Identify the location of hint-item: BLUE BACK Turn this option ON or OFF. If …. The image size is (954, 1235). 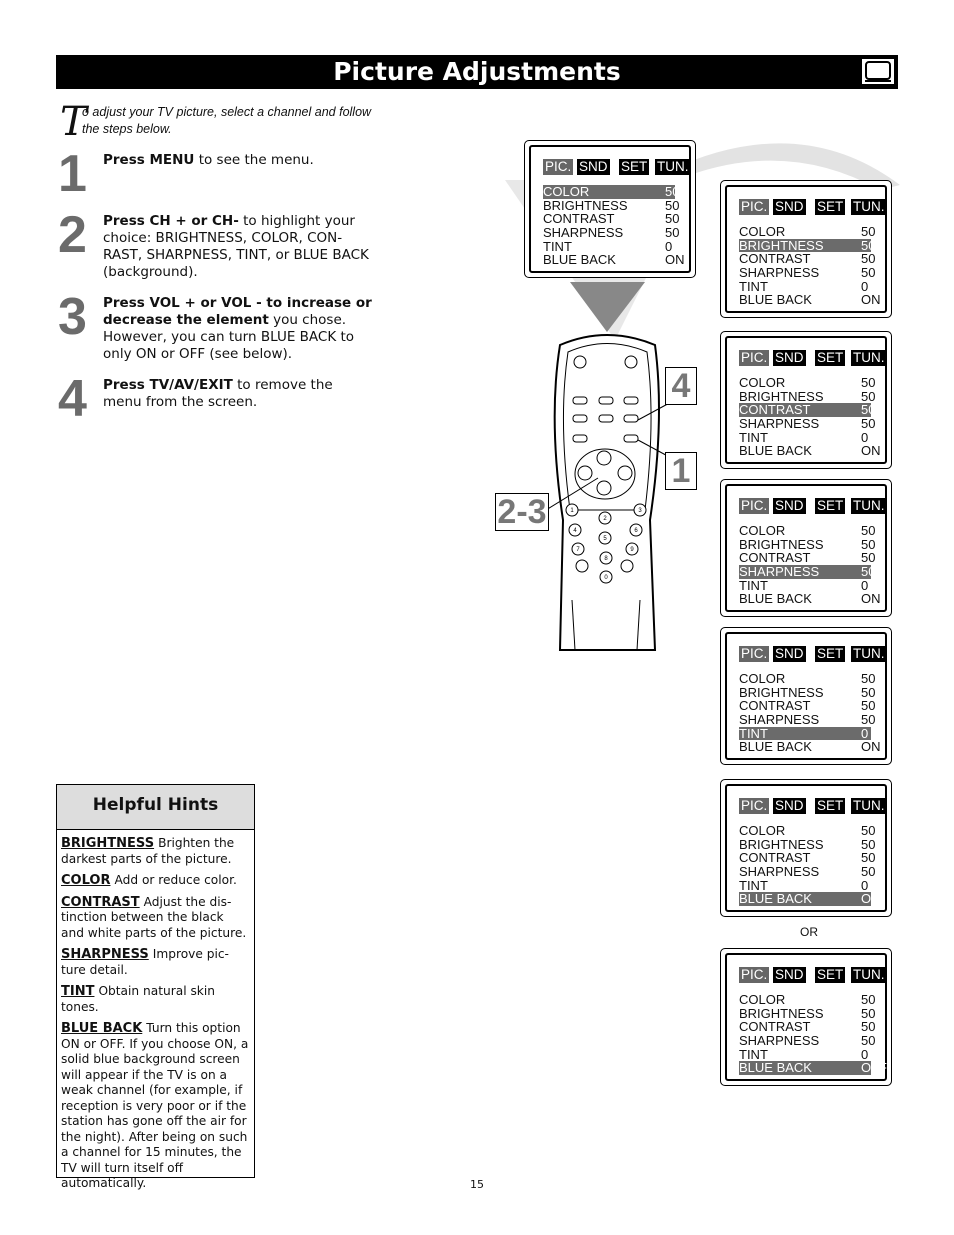
(155, 1106).